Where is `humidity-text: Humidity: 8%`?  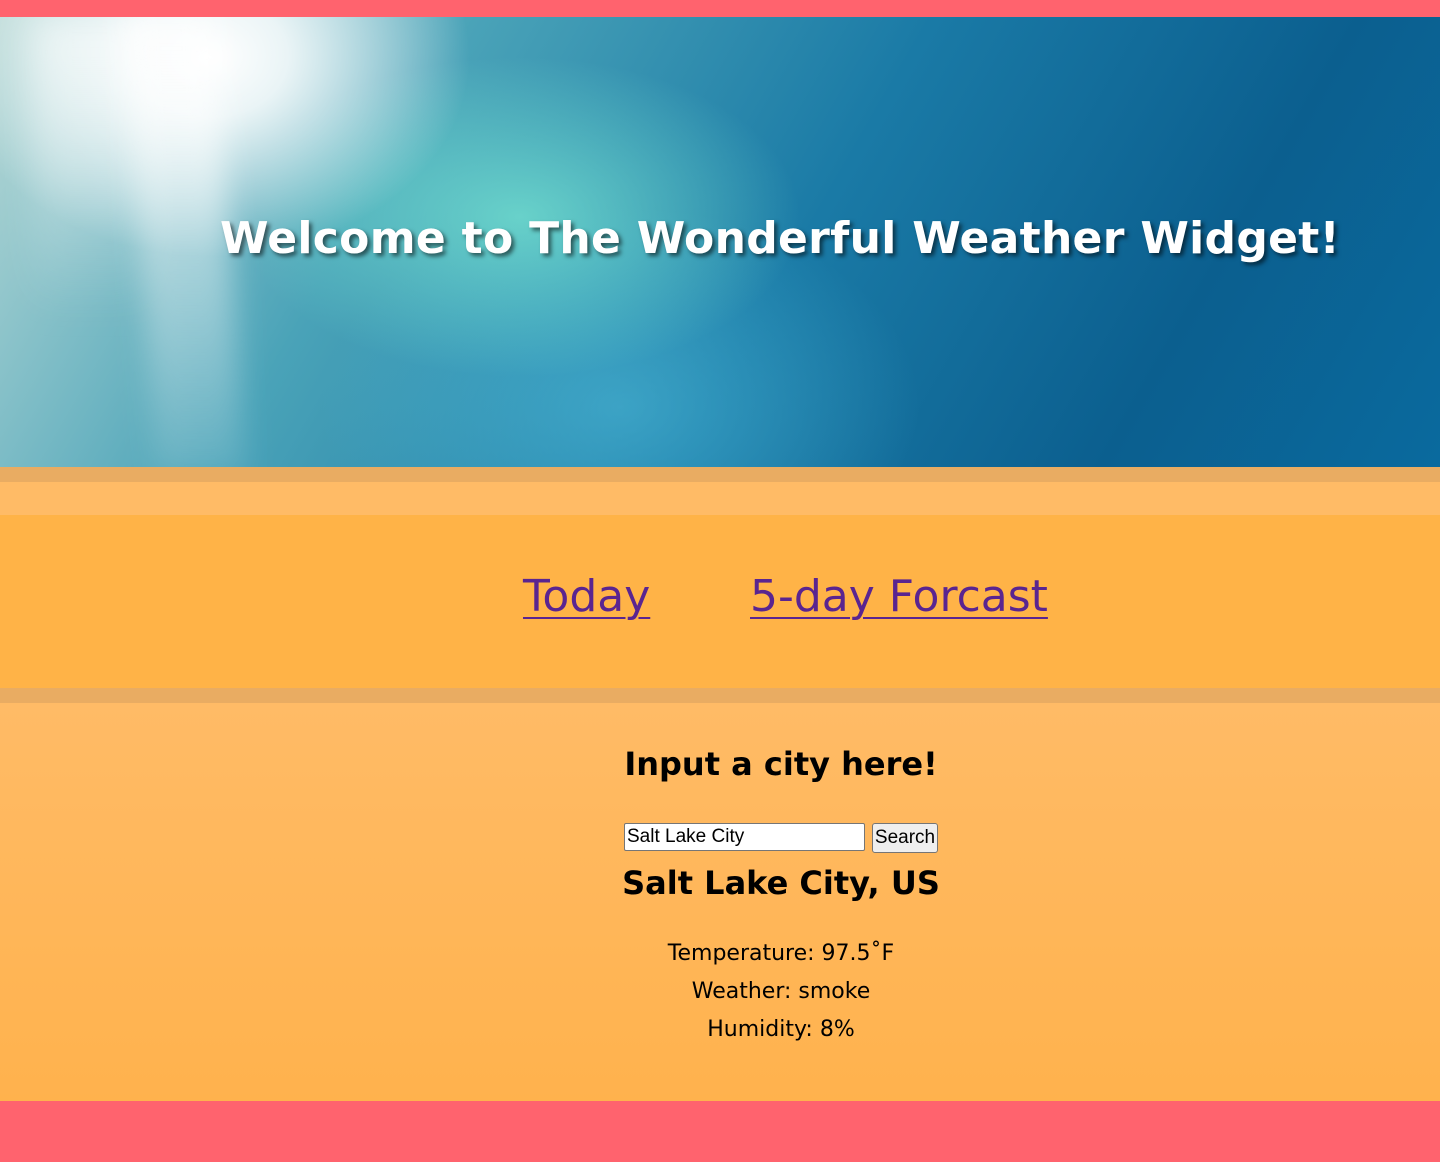 humidity-text: Humidity: 8% is located at coordinates (781, 1029).